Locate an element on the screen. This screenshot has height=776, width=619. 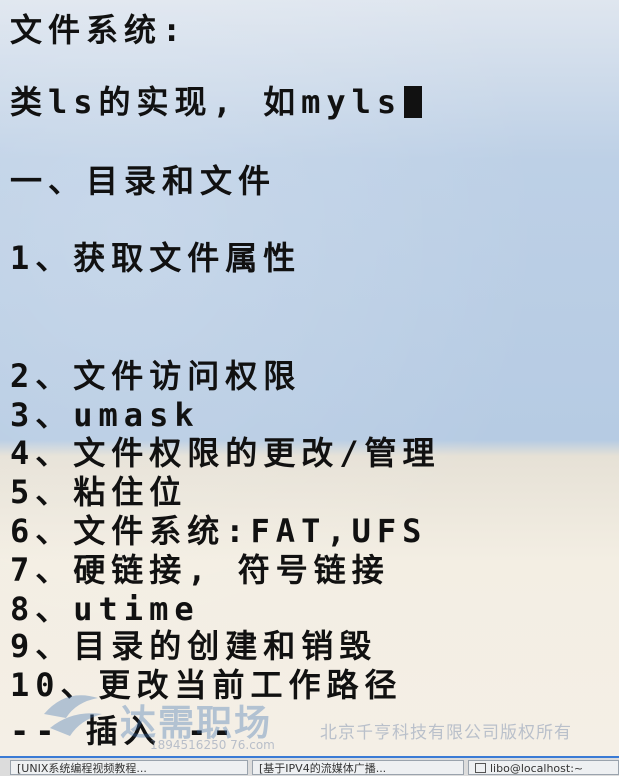
editor-line-6: 3、umask is located at coordinates (105, 415).